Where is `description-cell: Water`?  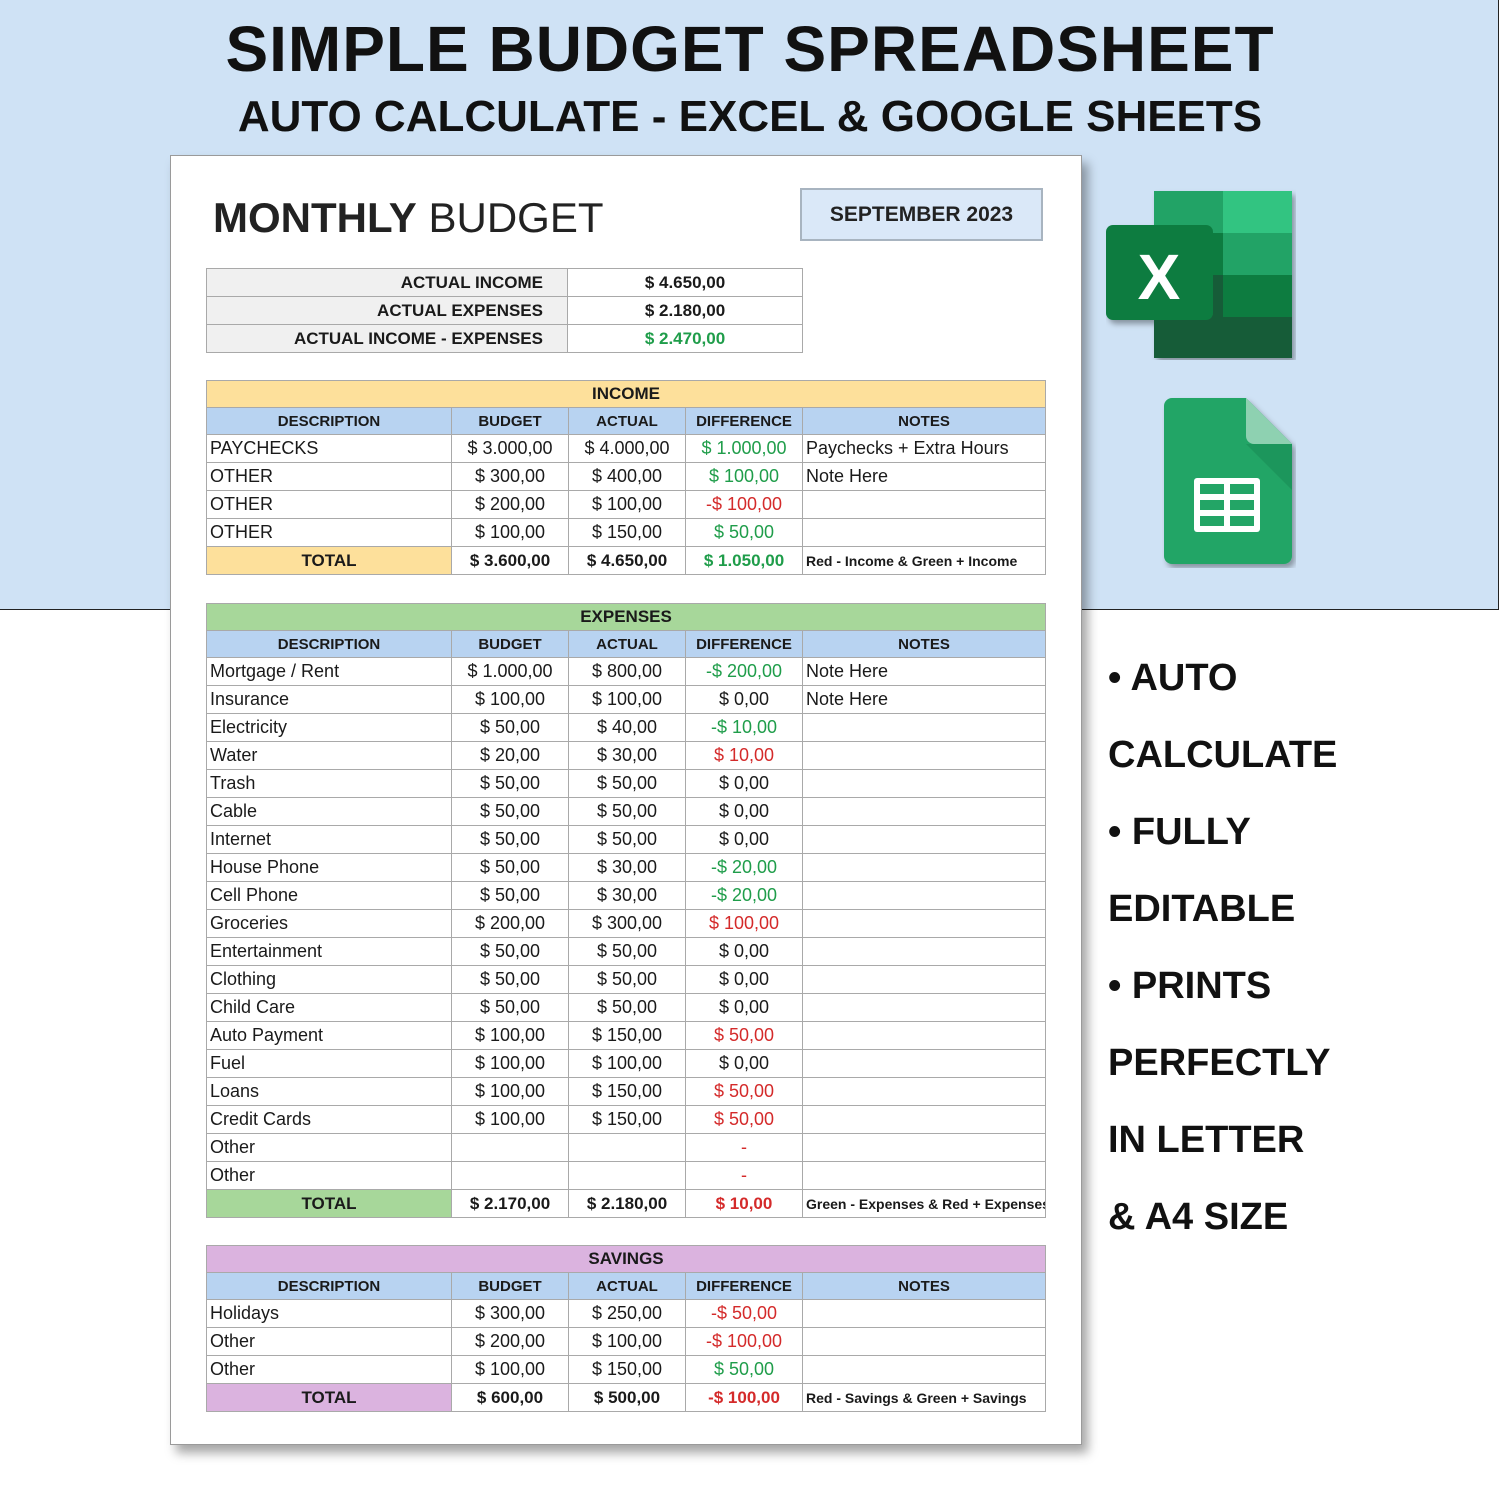
description-cell: Water is located at coordinates (329, 755).